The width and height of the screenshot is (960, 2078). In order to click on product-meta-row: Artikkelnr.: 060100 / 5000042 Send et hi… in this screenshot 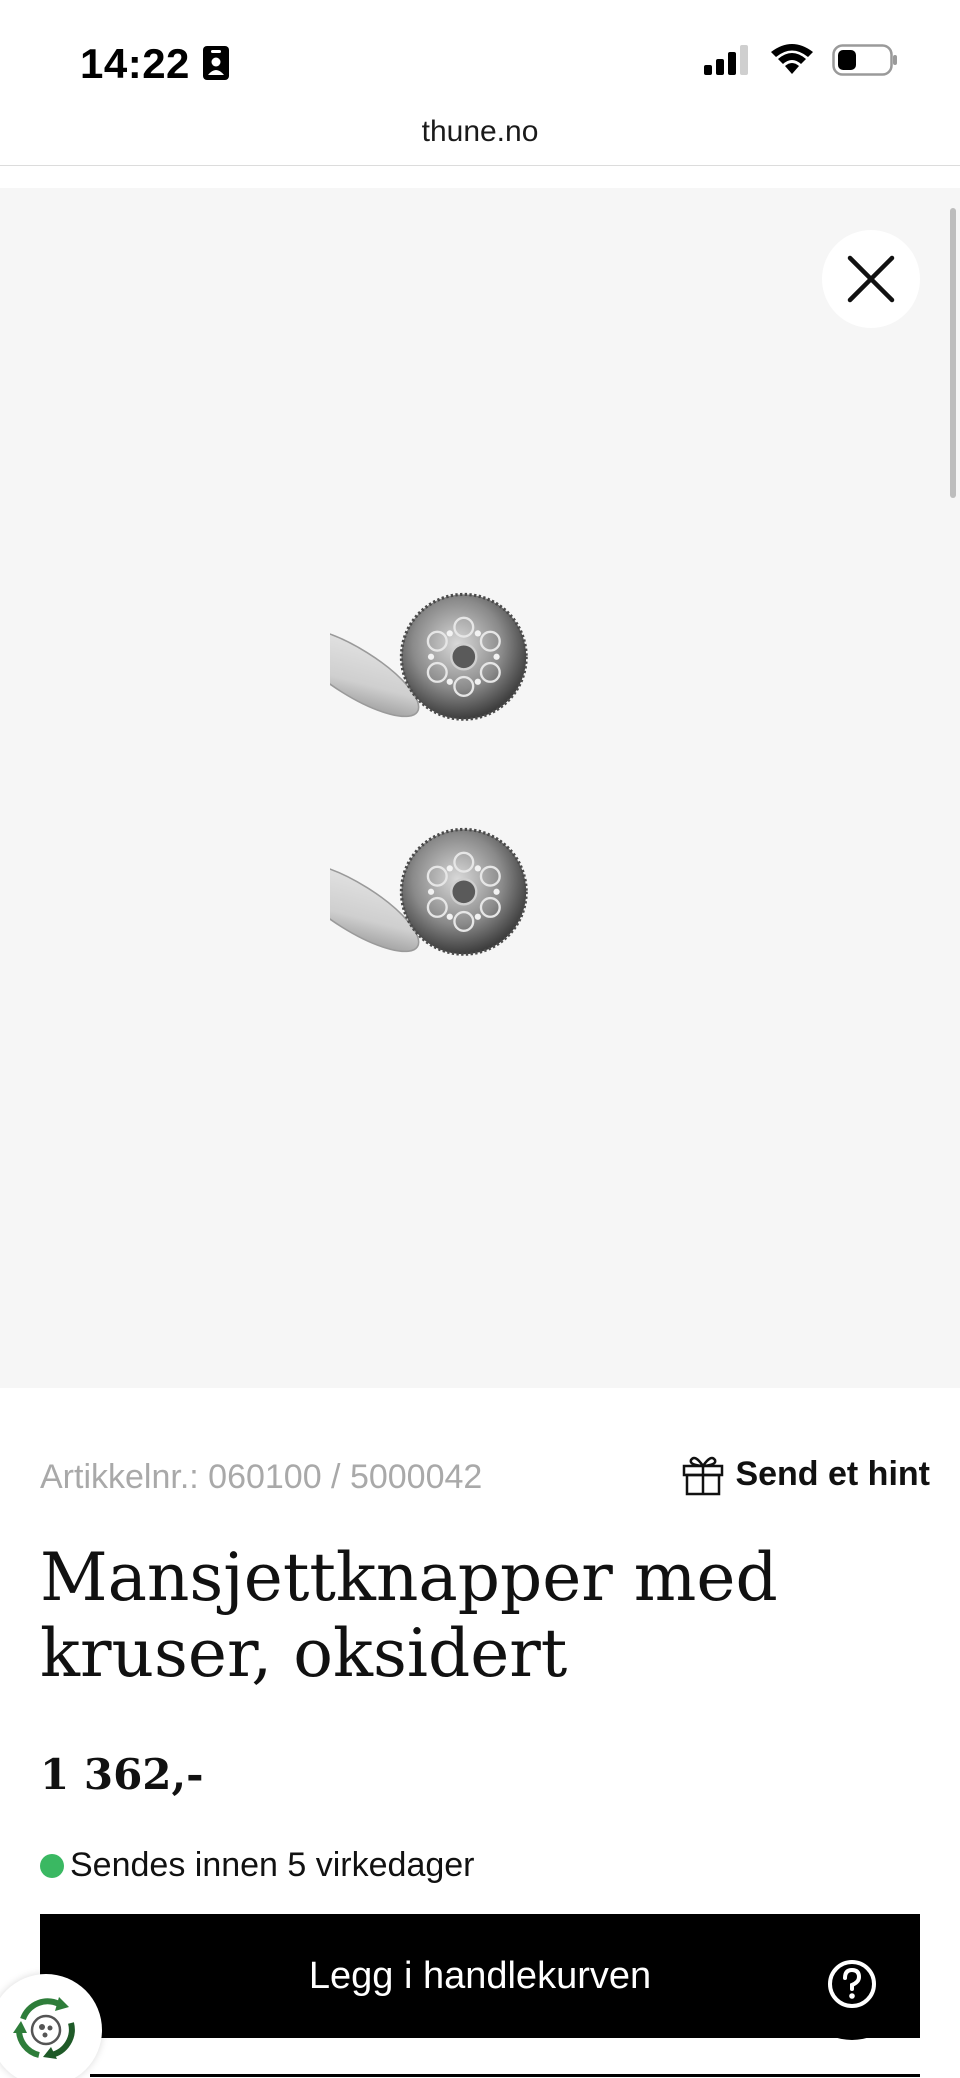, I will do `click(485, 1477)`.